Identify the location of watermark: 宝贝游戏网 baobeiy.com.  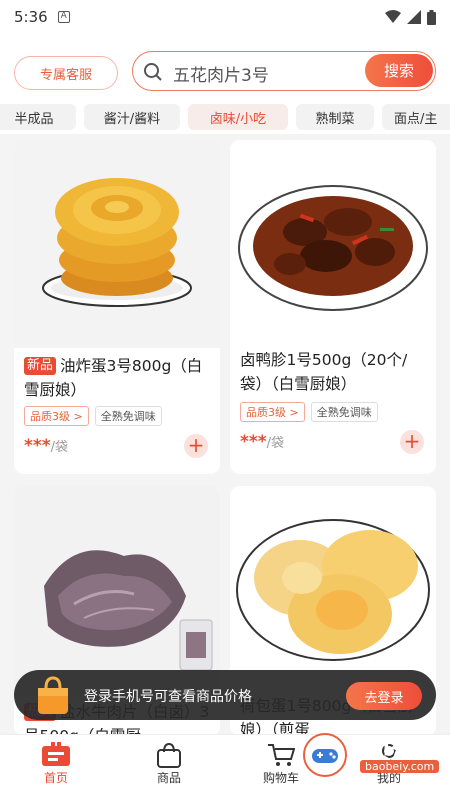
(375, 764).